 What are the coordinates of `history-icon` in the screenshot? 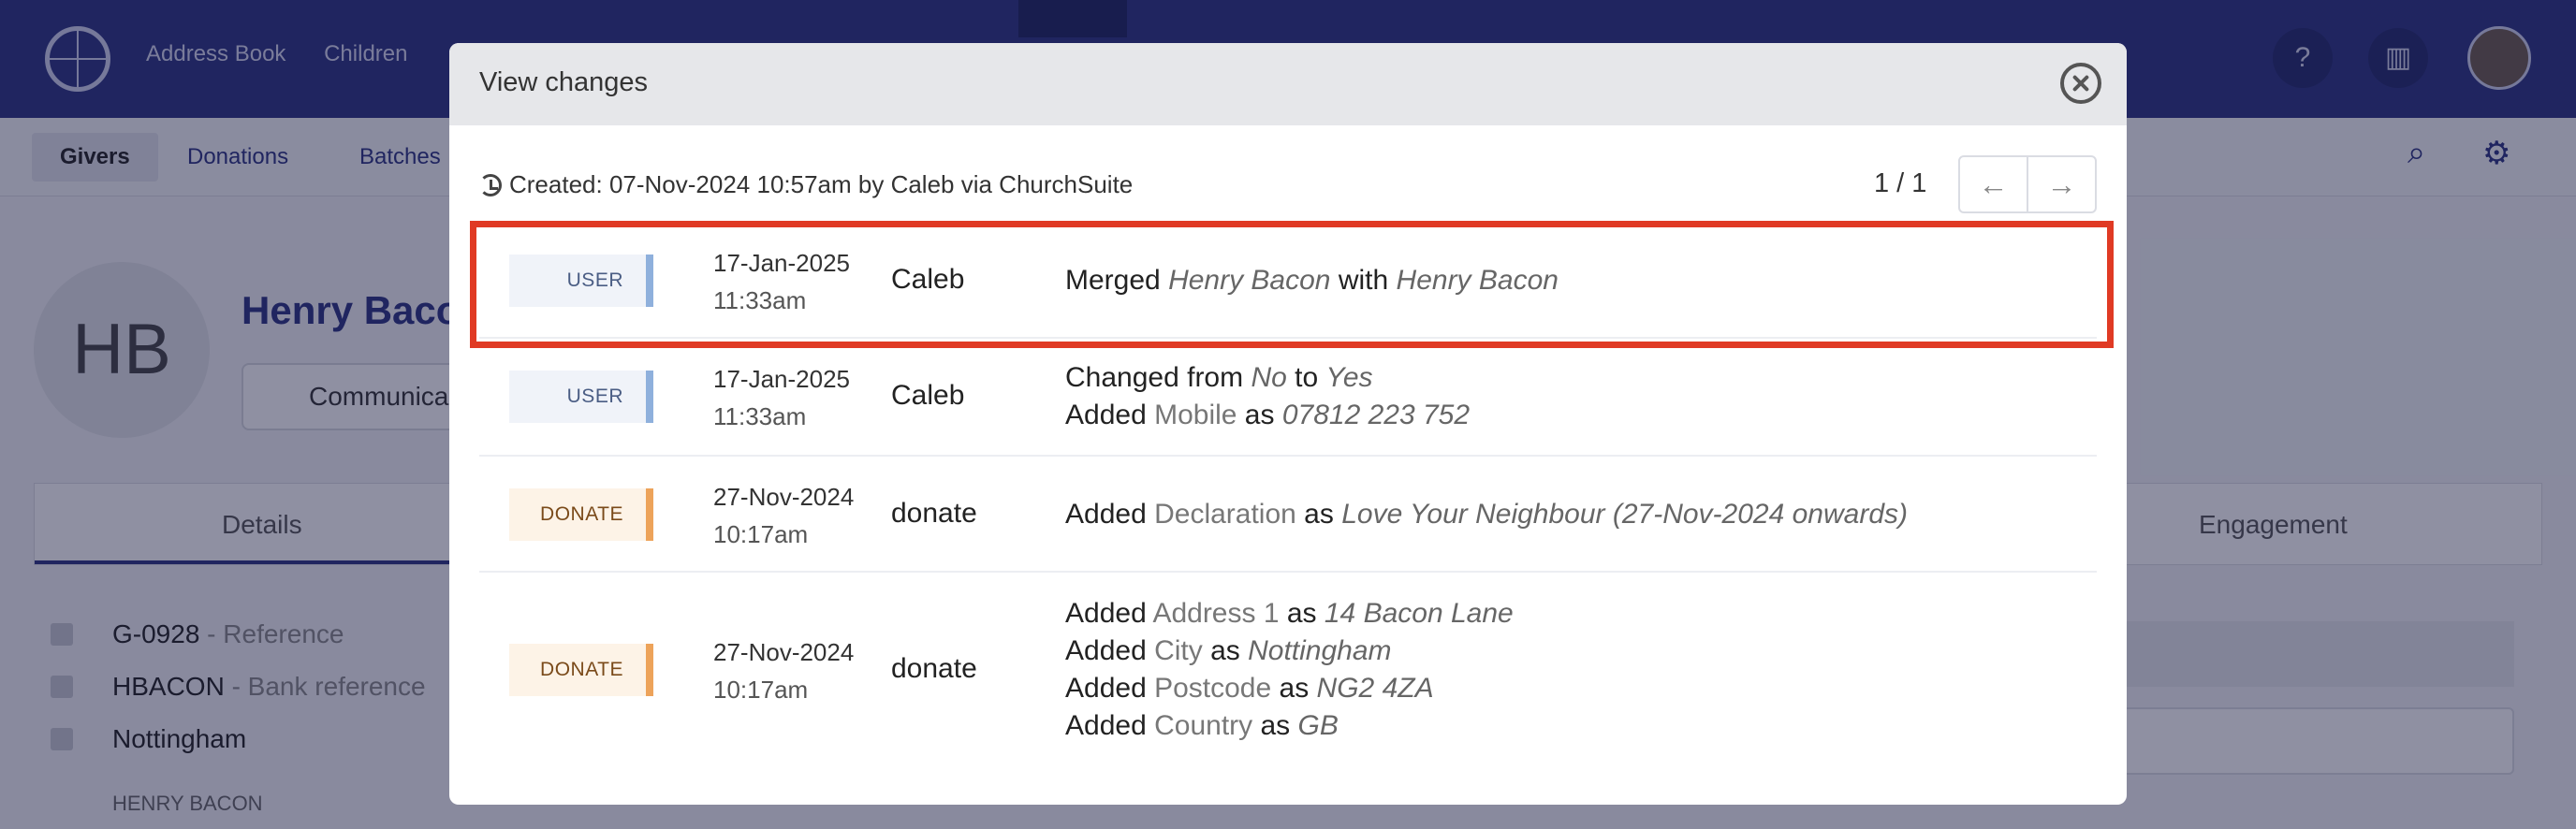 It's located at (490, 184).